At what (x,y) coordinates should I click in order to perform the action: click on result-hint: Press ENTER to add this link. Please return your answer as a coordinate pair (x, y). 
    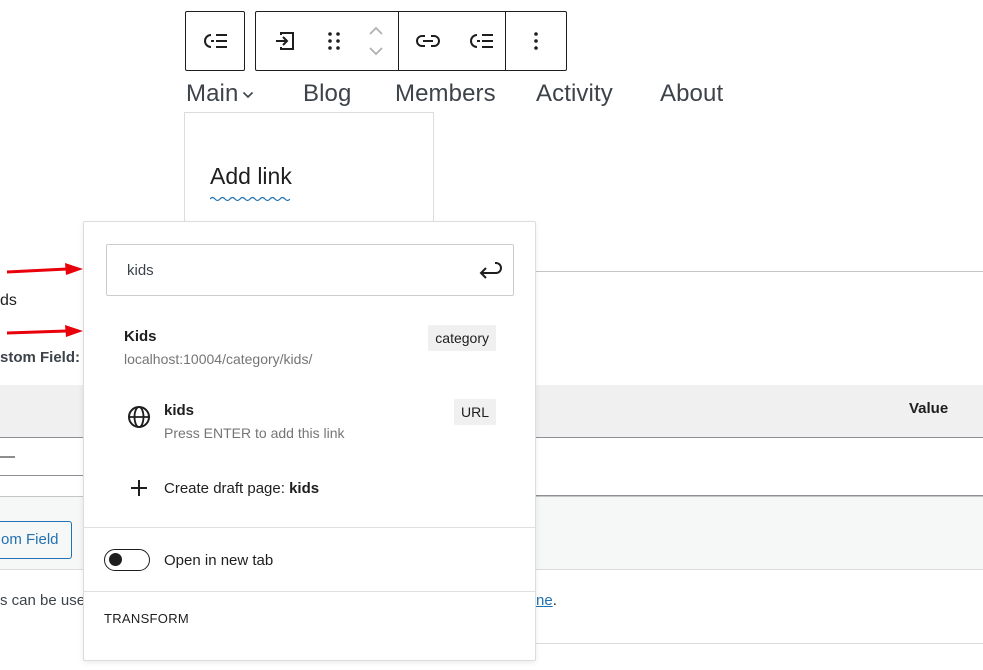
    Looking at the image, I should click on (254, 433).